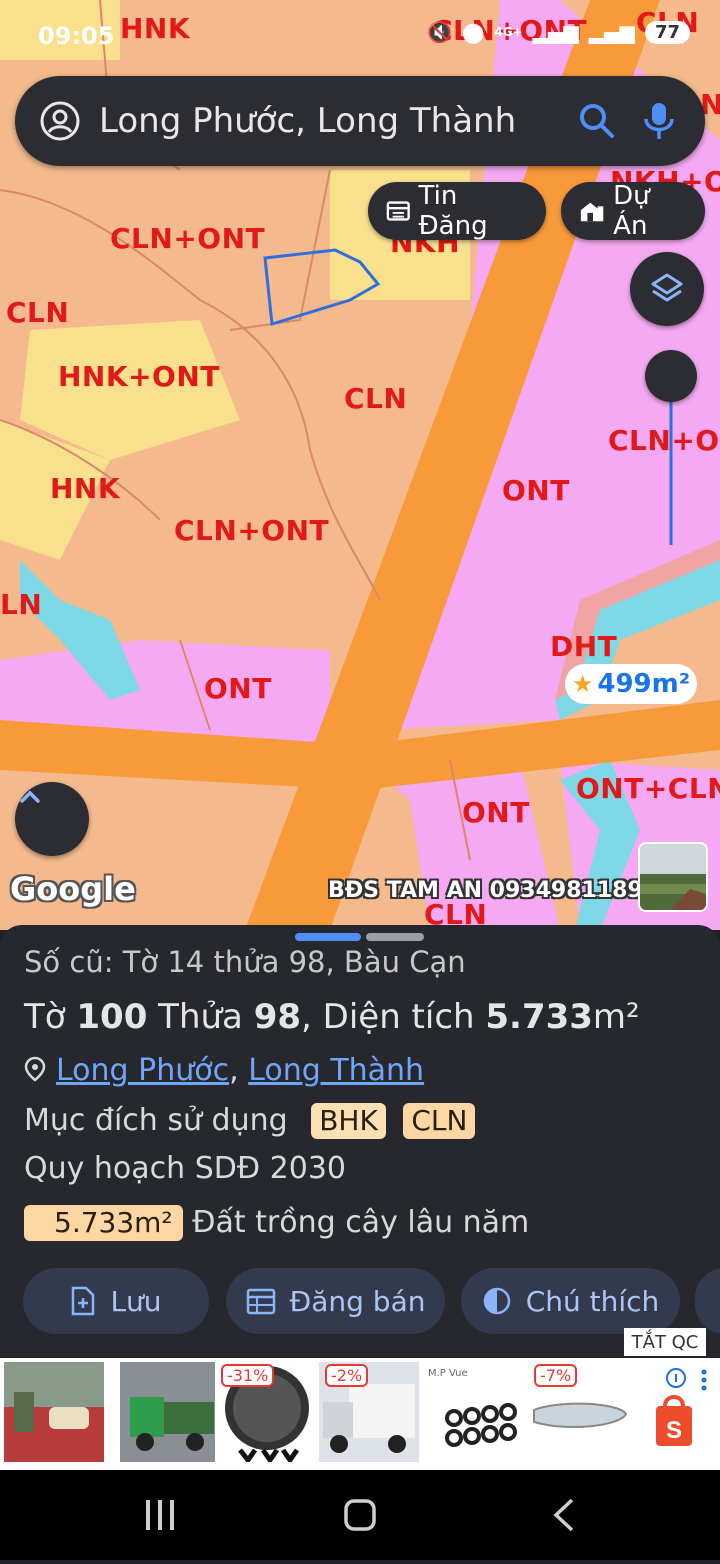  What do you see at coordinates (453, 211) in the screenshot?
I see `posts-chip-label: Tin Đăng` at bounding box center [453, 211].